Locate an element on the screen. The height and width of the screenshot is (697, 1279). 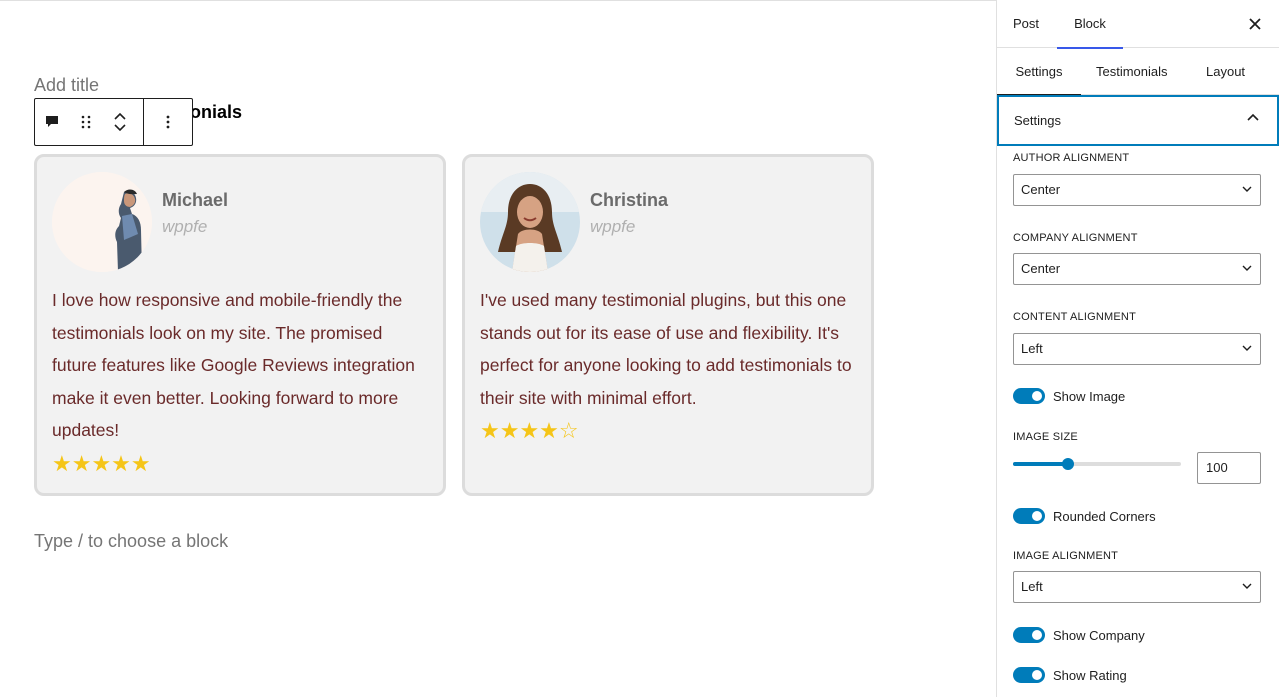
block-appender: Type / to choose a block is located at coordinates (131, 541).